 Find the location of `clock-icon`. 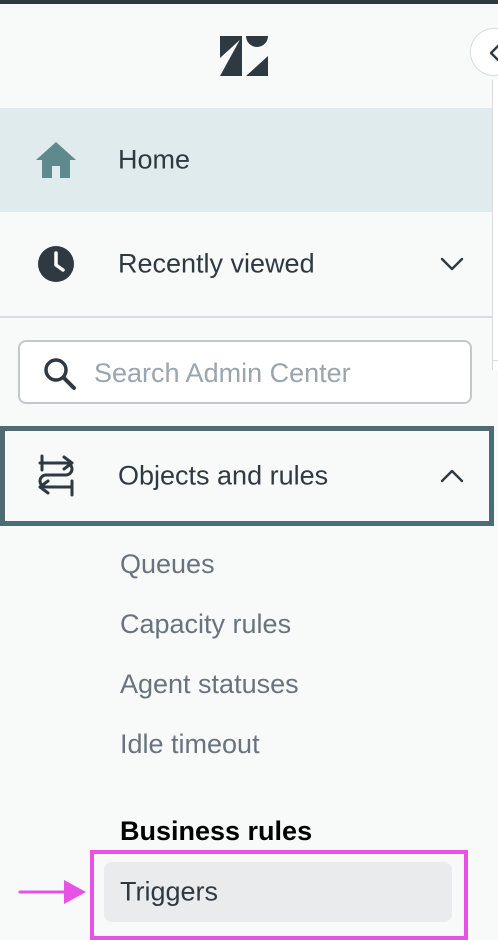

clock-icon is located at coordinates (56, 264).